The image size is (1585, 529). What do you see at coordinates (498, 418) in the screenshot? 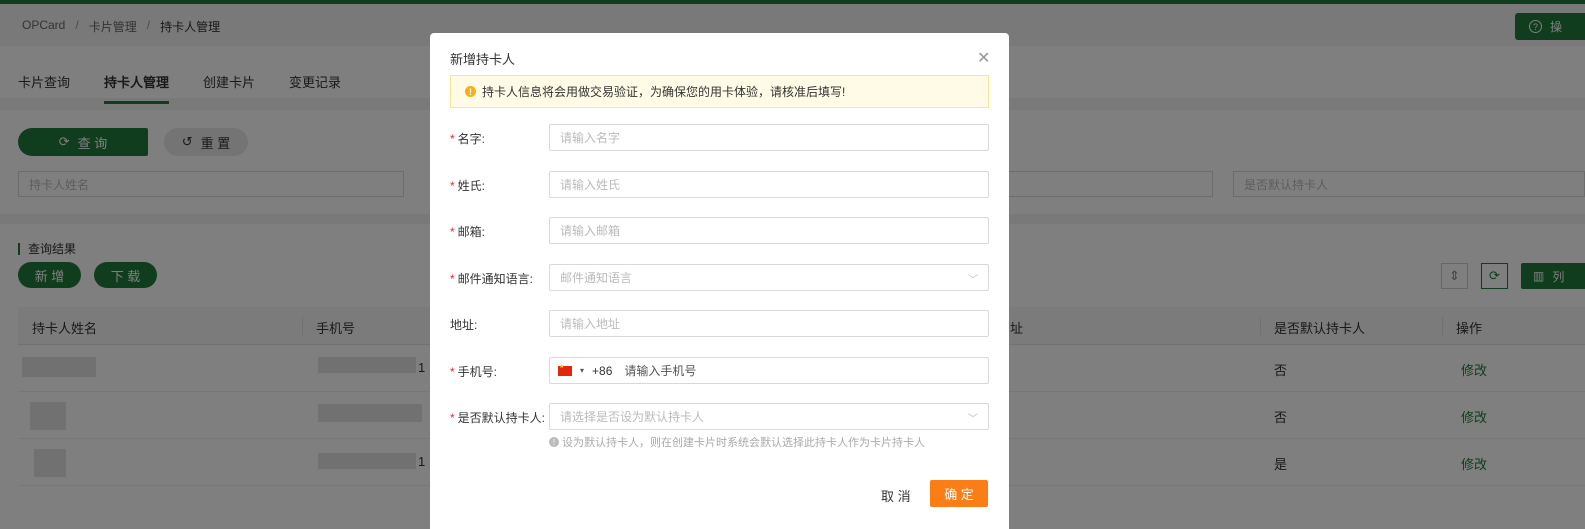
I see `default-cardholder-label: * 是否默认持卡人:` at bounding box center [498, 418].